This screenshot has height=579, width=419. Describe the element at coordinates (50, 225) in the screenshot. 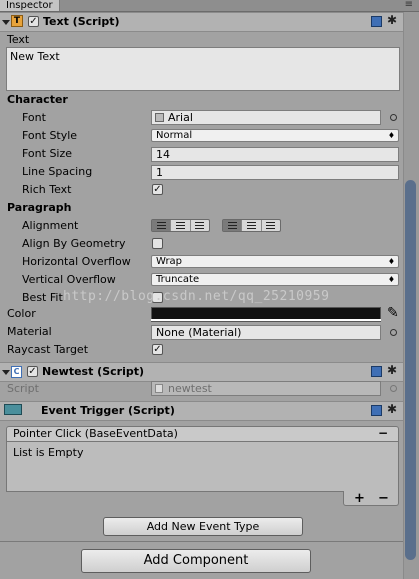

I see `alignment-label: Alignment` at that location.